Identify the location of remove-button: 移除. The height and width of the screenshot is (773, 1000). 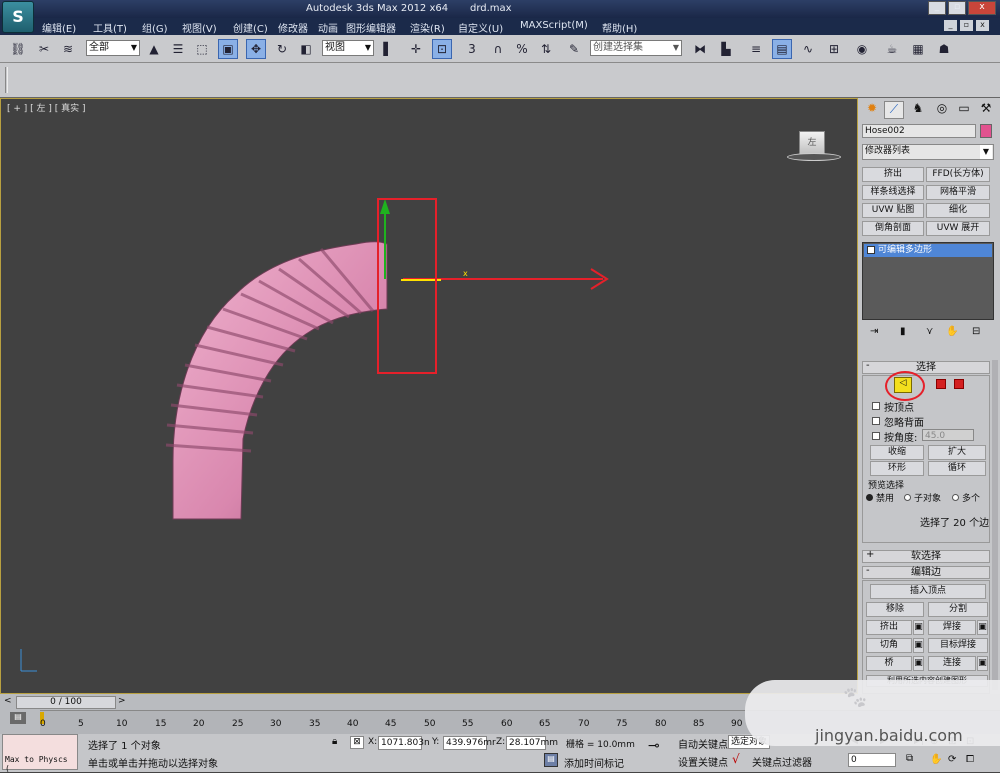
(895, 609).